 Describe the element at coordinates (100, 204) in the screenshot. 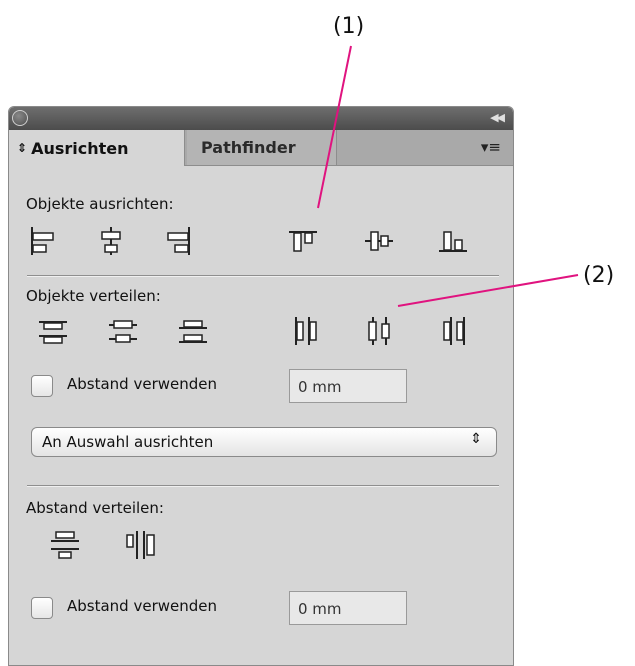

I see `section-label-align: Objekte ausrichten:` at that location.